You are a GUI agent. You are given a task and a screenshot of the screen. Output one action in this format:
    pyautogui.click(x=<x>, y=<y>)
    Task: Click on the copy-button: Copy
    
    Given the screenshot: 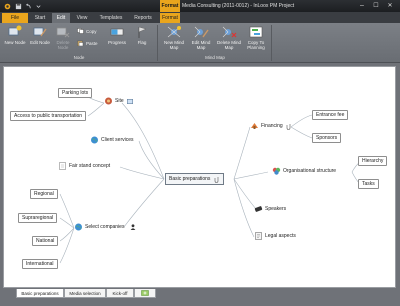 What is the action you would take?
    pyautogui.click(x=87, y=31)
    